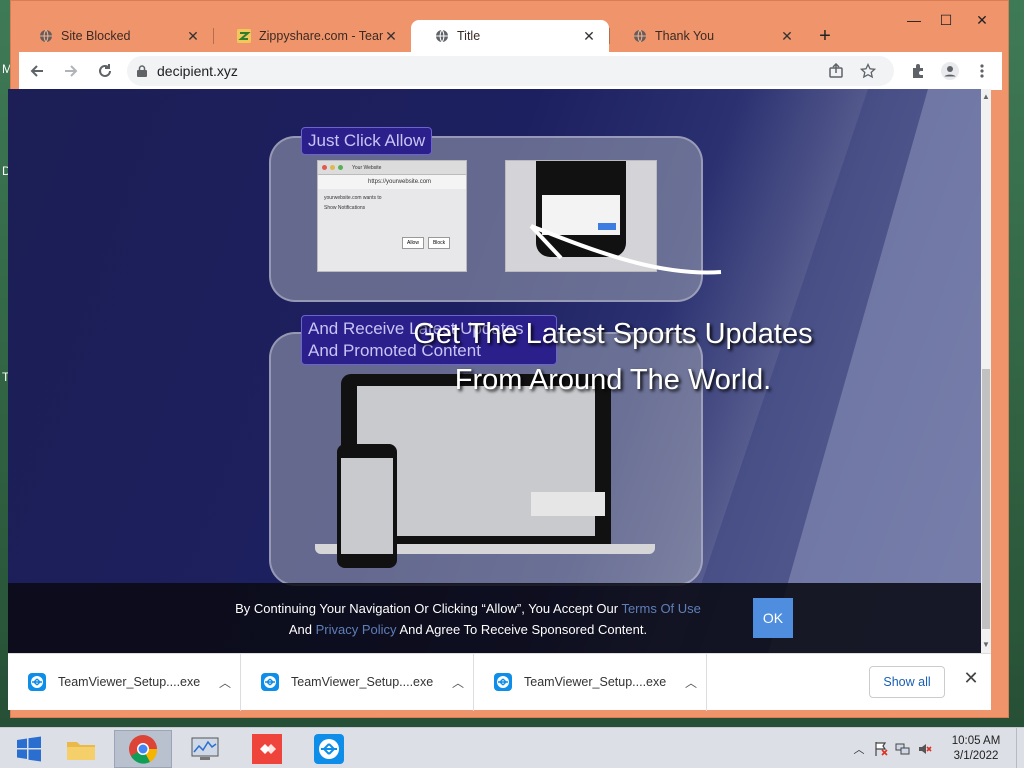 Image resolution: width=1024 pixels, height=768 pixels. What do you see at coordinates (356, 629) in the screenshot?
I see `privacy-policy-link: Privacy Policy` at bounding box center [356, 629].